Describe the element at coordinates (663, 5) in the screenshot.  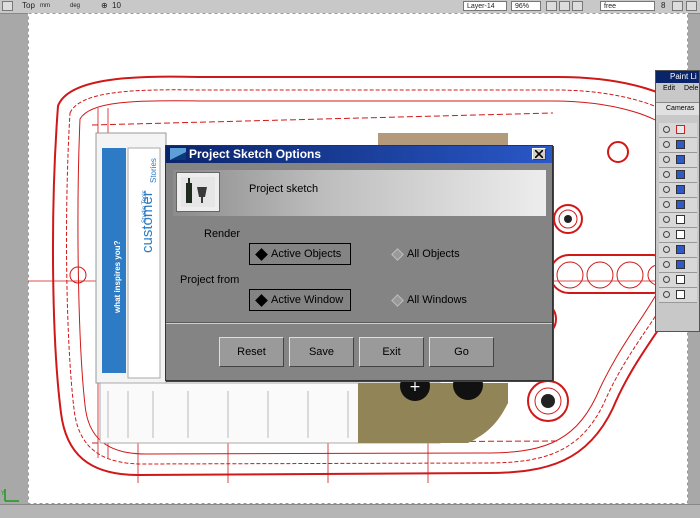
I see `counter-value: 8` at that location.